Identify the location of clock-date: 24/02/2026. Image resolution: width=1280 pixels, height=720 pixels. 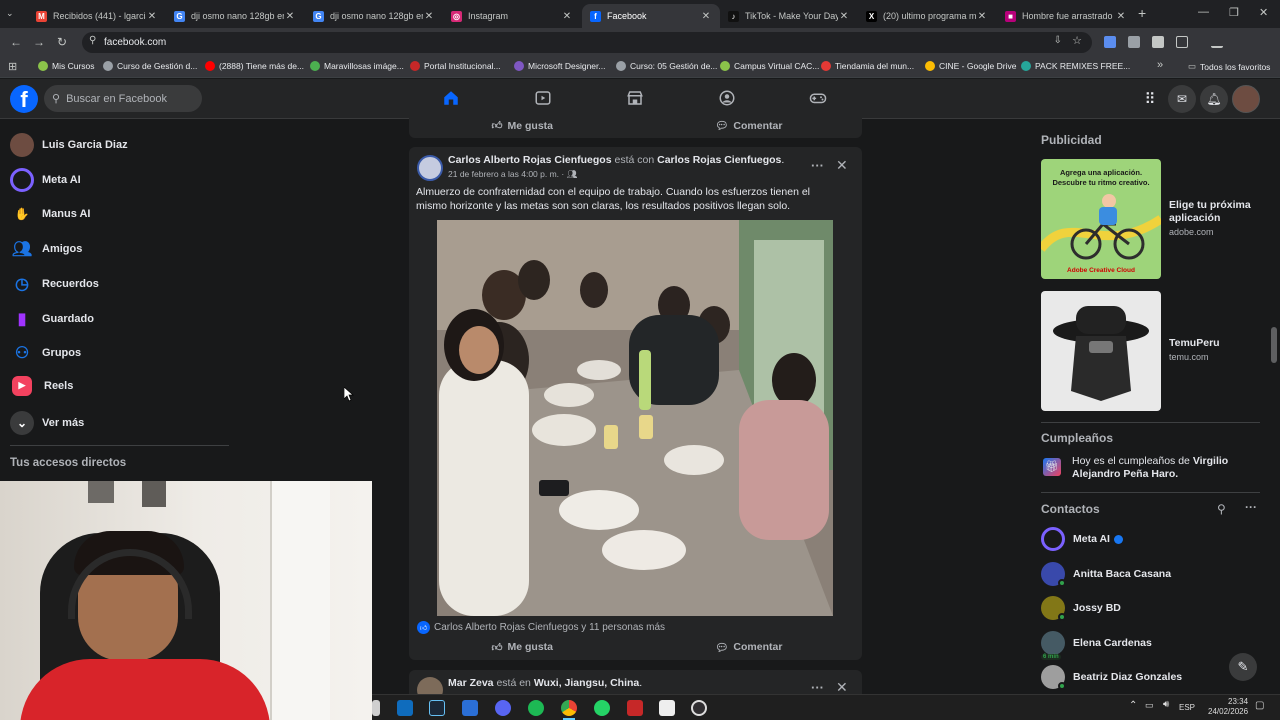
(1228, 712).